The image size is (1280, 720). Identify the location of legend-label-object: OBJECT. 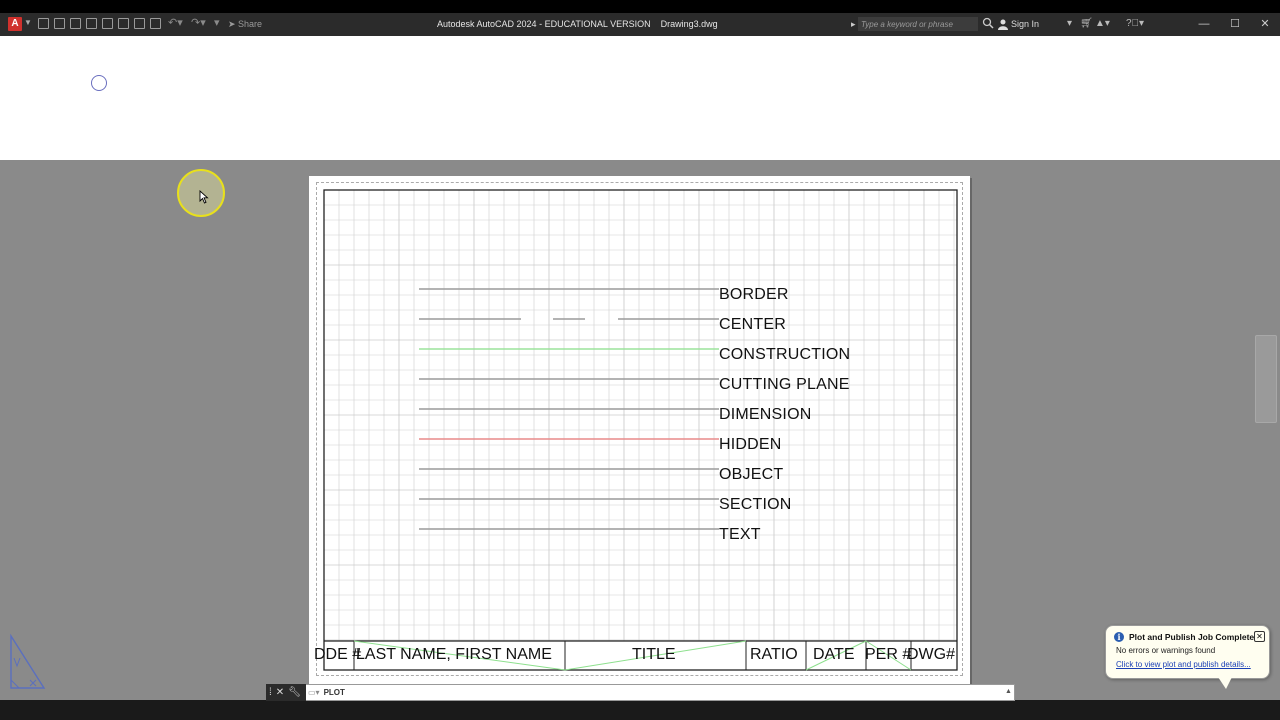
(751, 474).